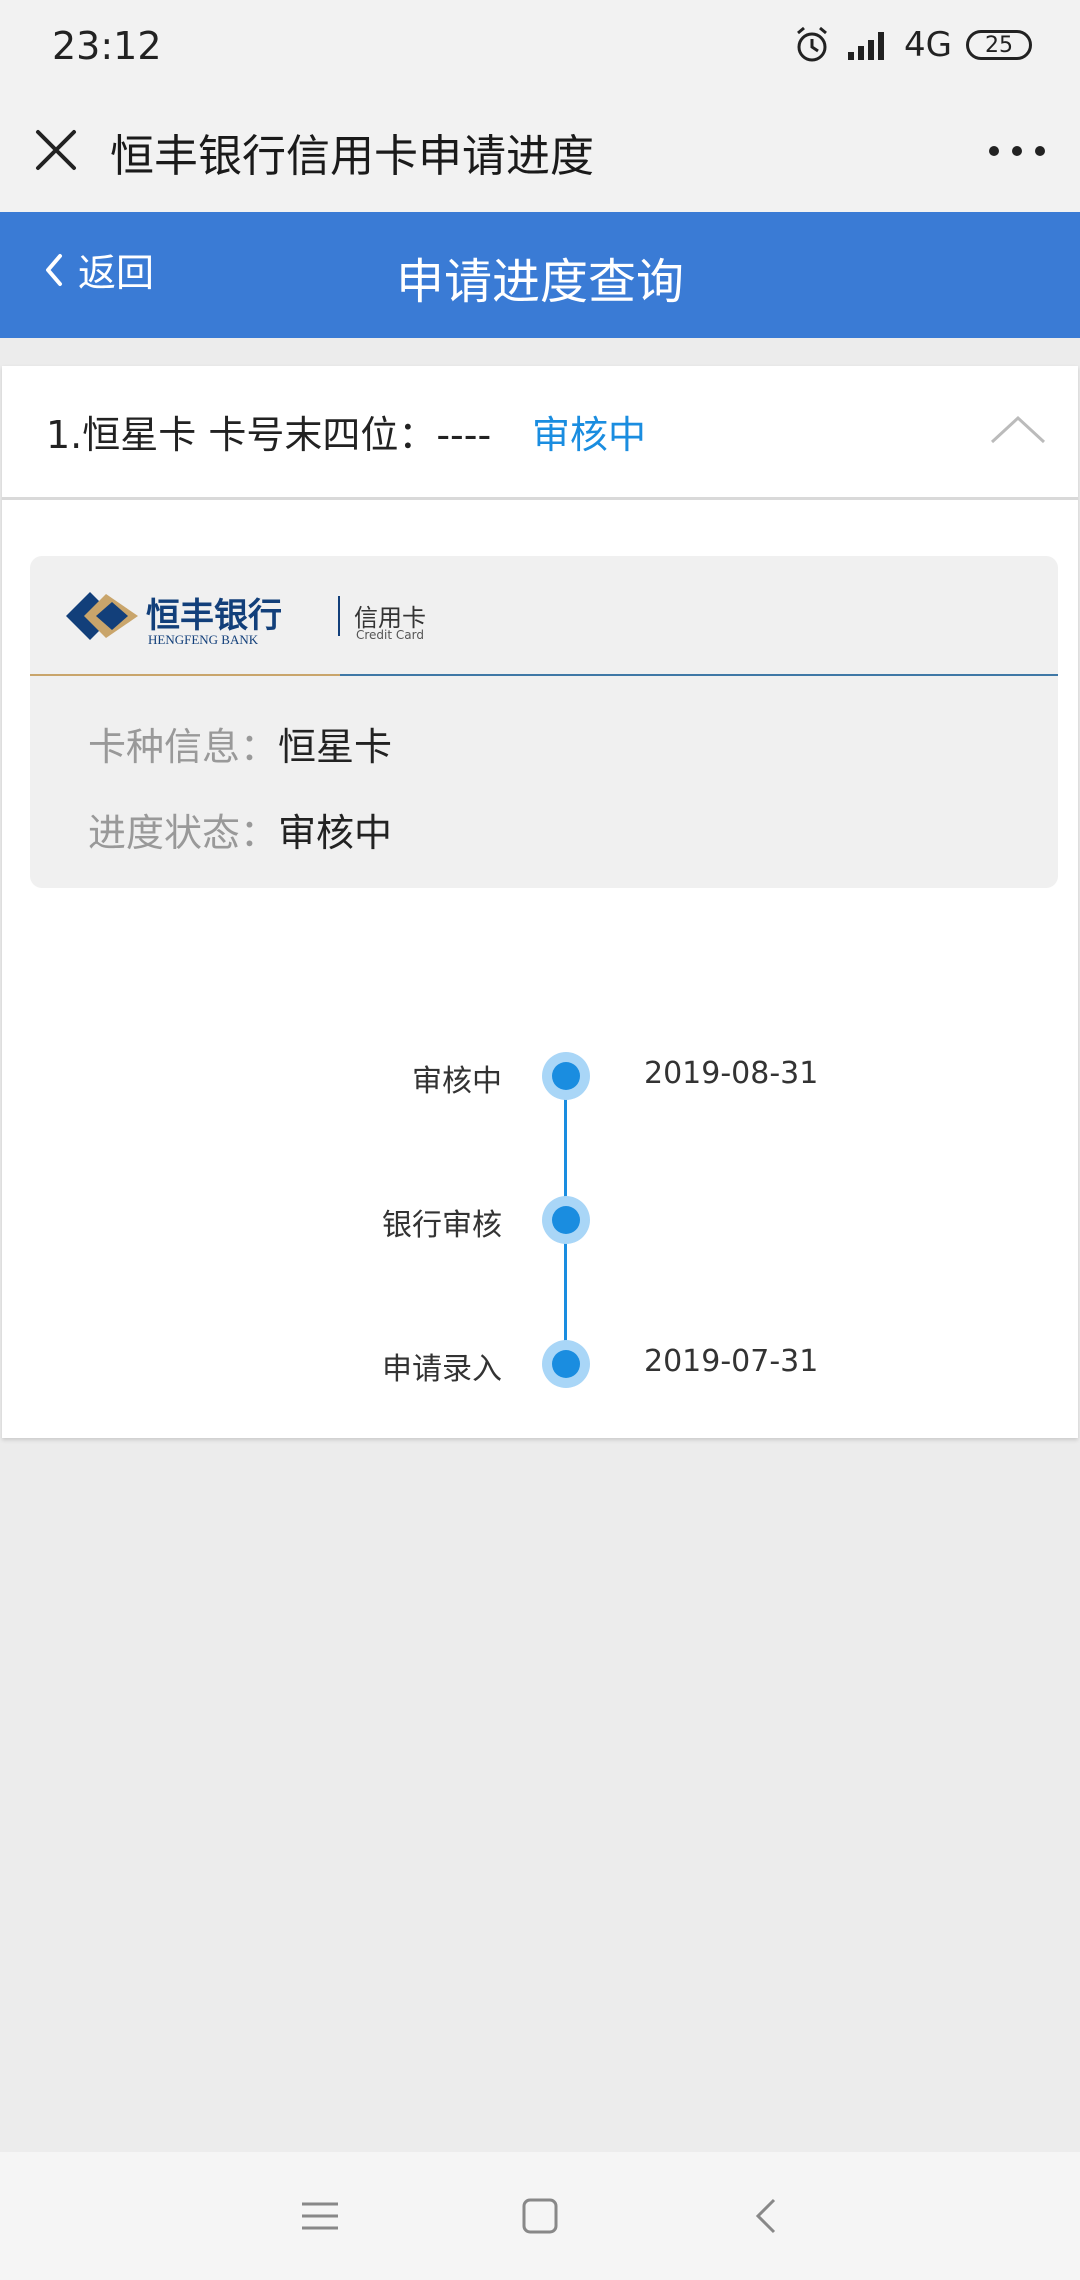 The height and width of the screenshot is (2280, 1080). I want to click on card-header: 1.恒星卡 卡号末四位：---- 审核中, so click(540, 433).